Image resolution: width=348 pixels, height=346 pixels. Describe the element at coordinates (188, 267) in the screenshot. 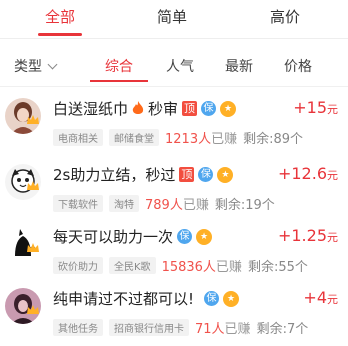

I see `earned-count: 15836人` at that location.